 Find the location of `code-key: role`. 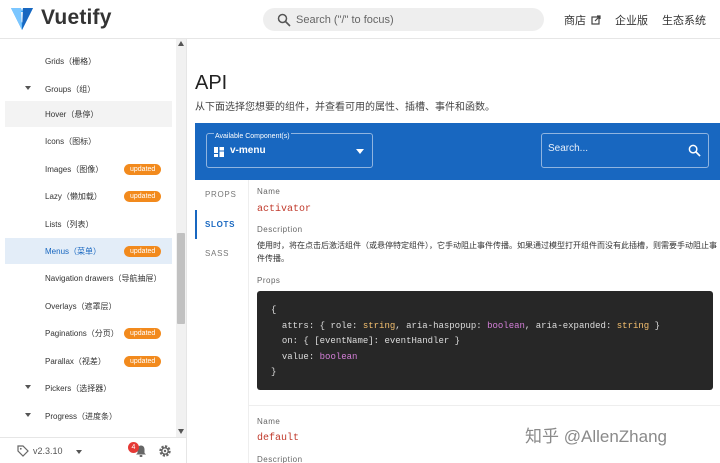

code-key: role is located at coordinates (341, 326).